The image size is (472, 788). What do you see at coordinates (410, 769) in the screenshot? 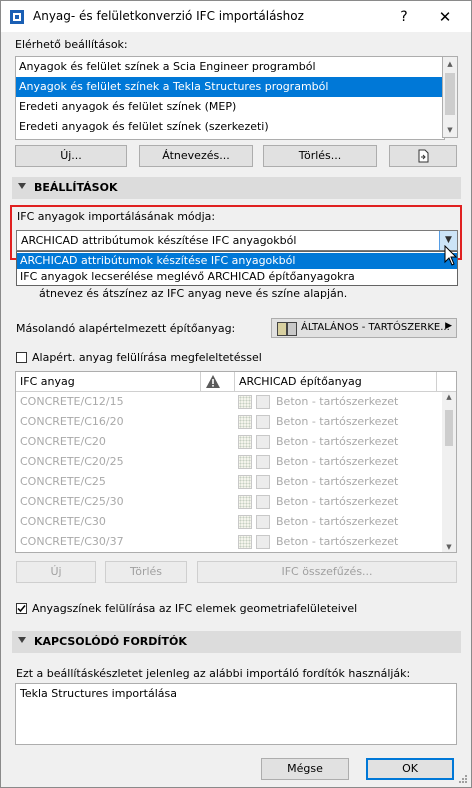
I see `ok-button: OK` at bounding box center [410, 769].